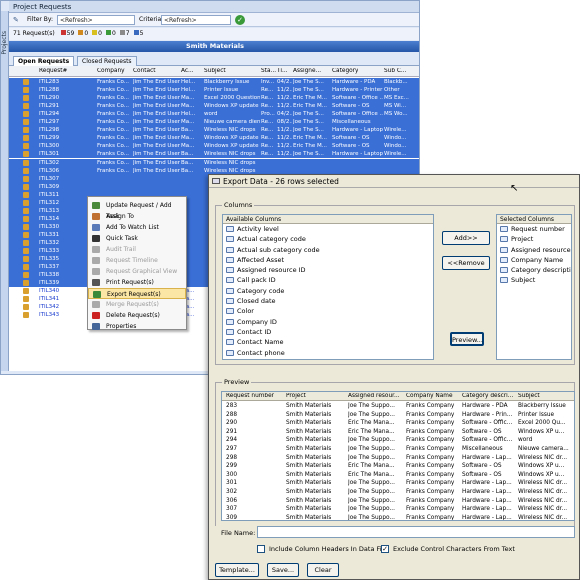  What do you see at coordinates (196, 20) in the screenshot?
I see `criteria-select: <Refresh>` at bounding box center [196, 20].